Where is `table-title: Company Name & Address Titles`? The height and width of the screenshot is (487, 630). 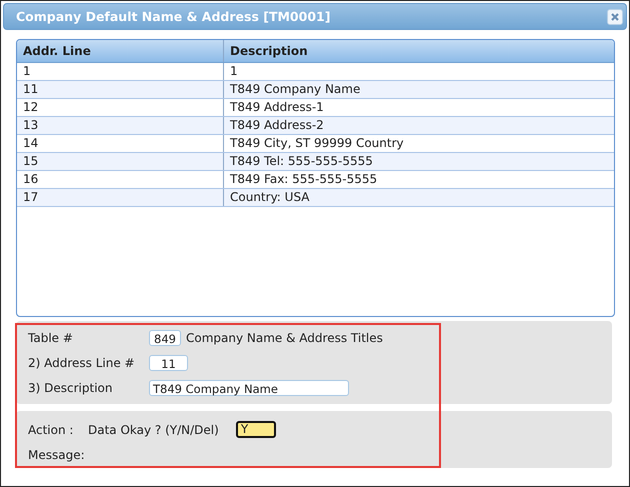
table-title: Company Name & Address Titles is located at coordinates (284, 337).